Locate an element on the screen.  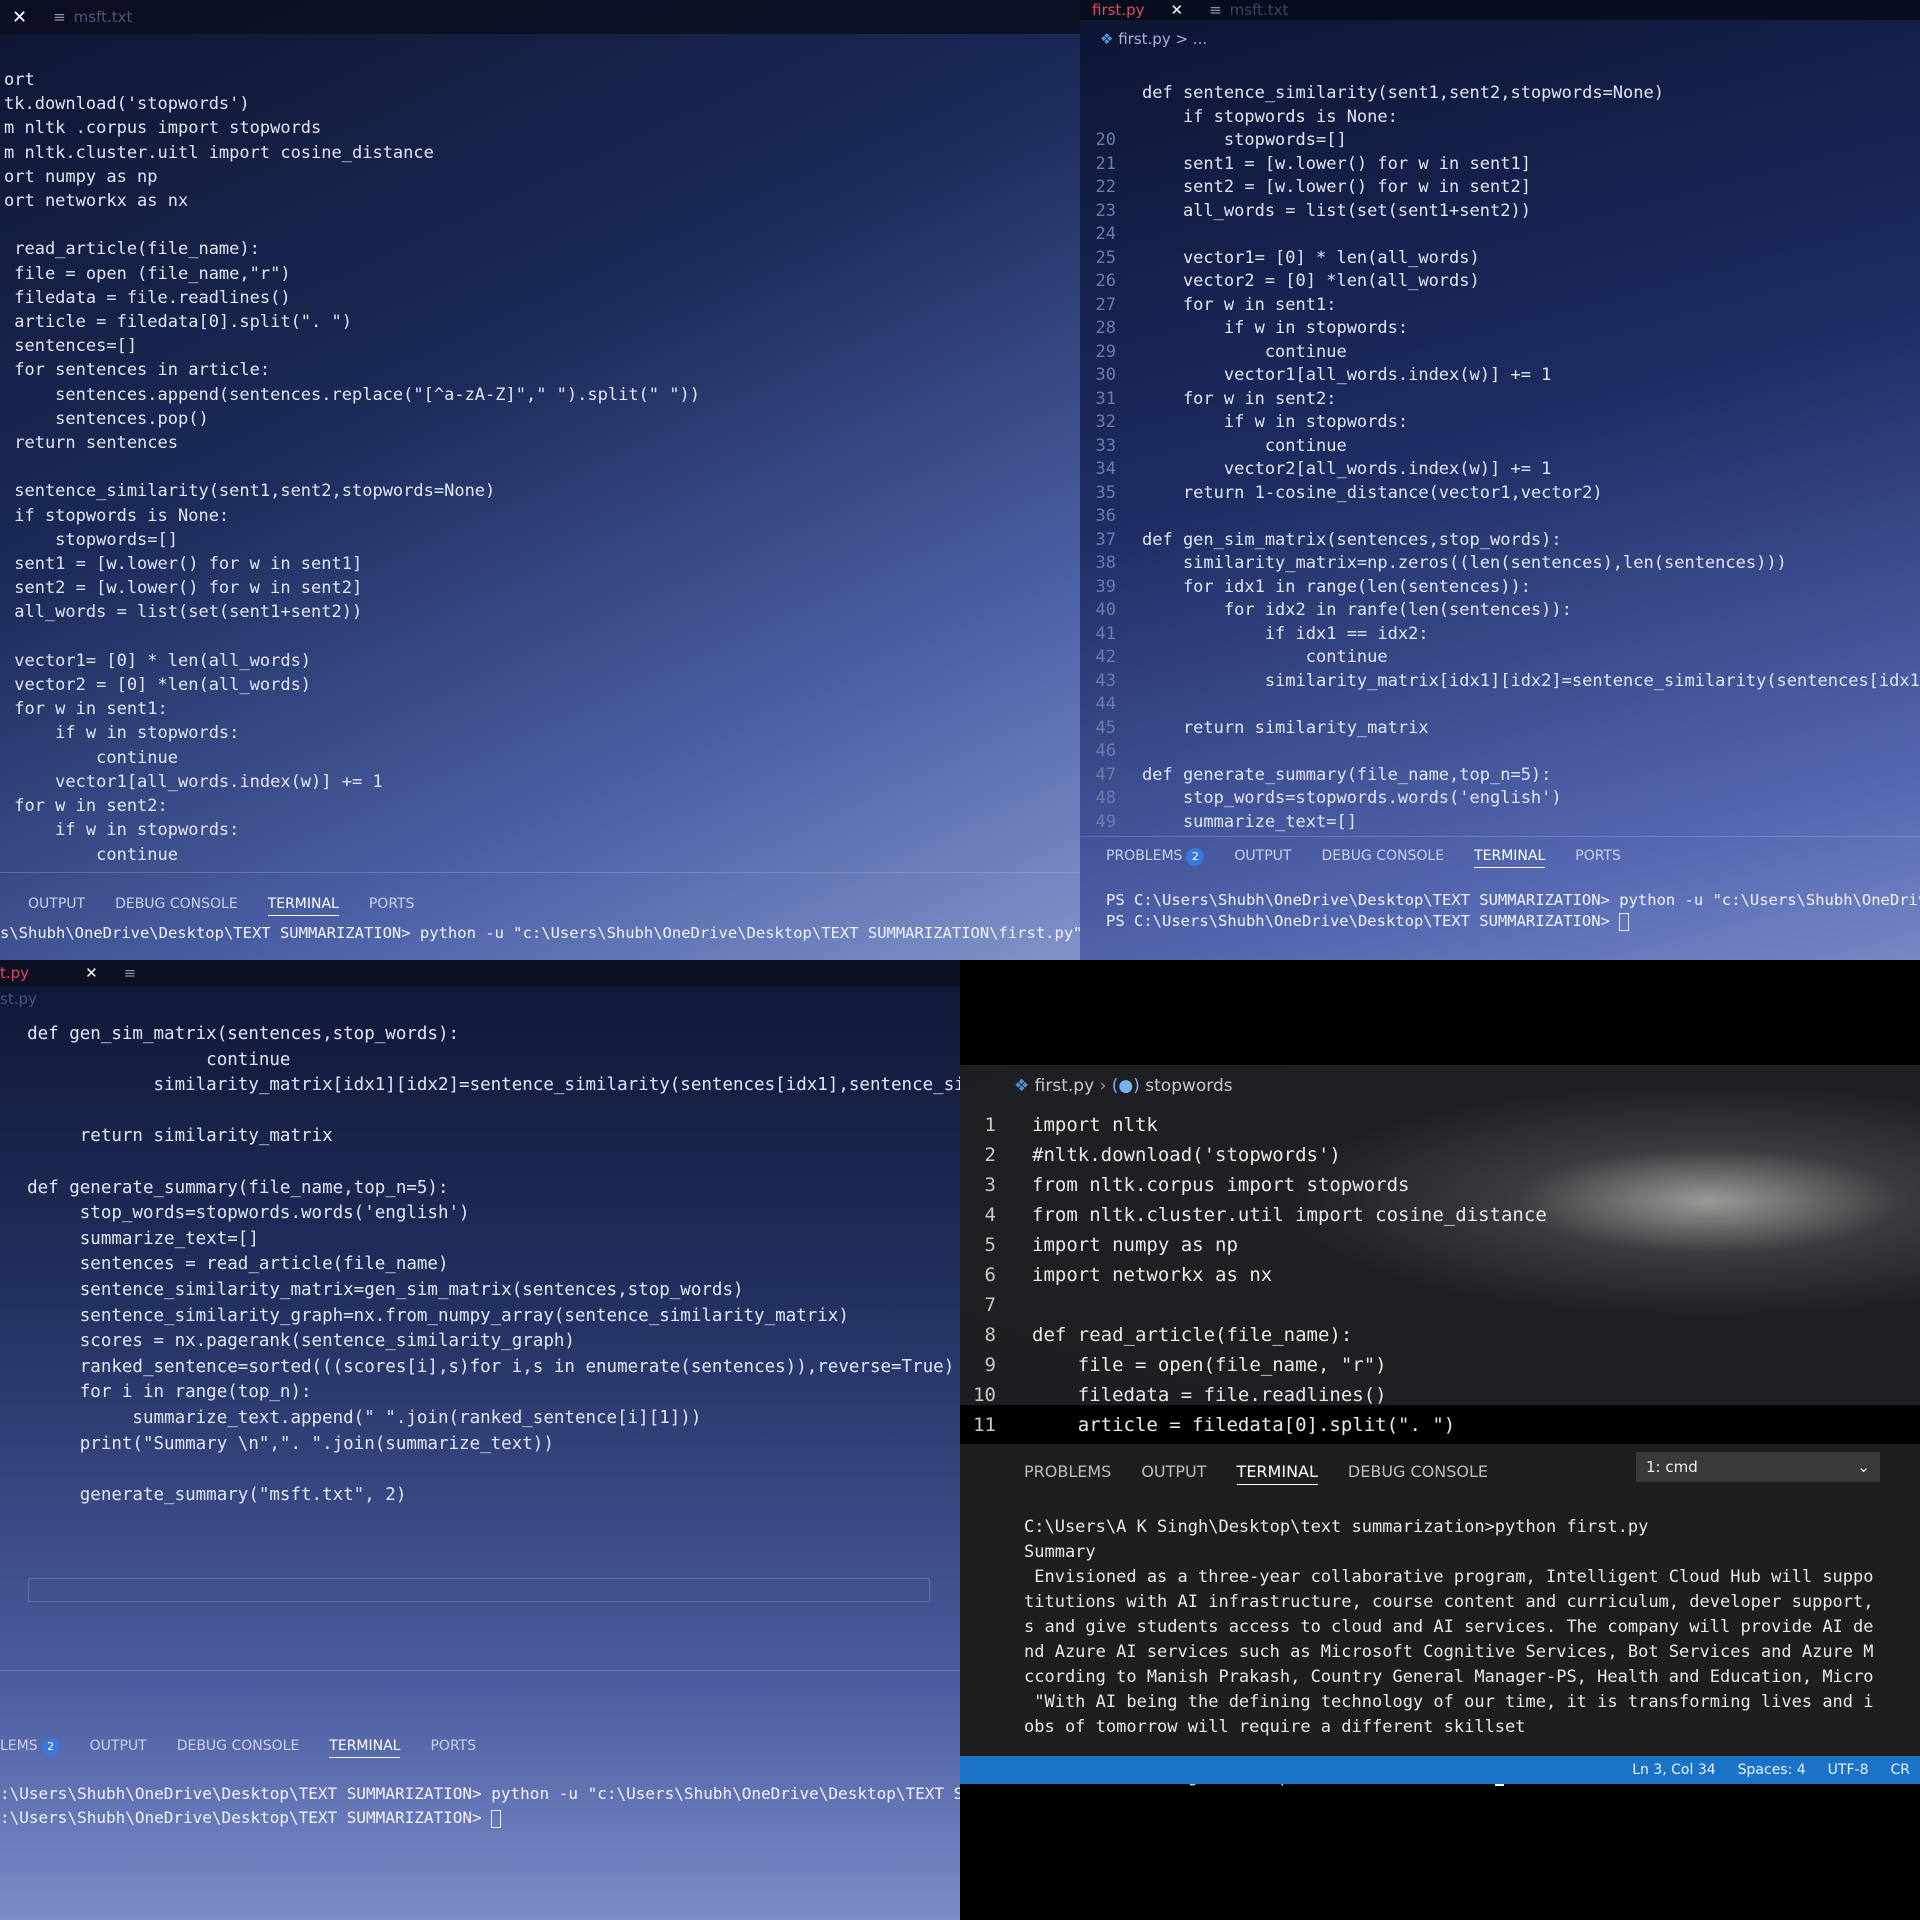
status-indentation: Spaces: 4 is located at coordinates (1772, 1770).